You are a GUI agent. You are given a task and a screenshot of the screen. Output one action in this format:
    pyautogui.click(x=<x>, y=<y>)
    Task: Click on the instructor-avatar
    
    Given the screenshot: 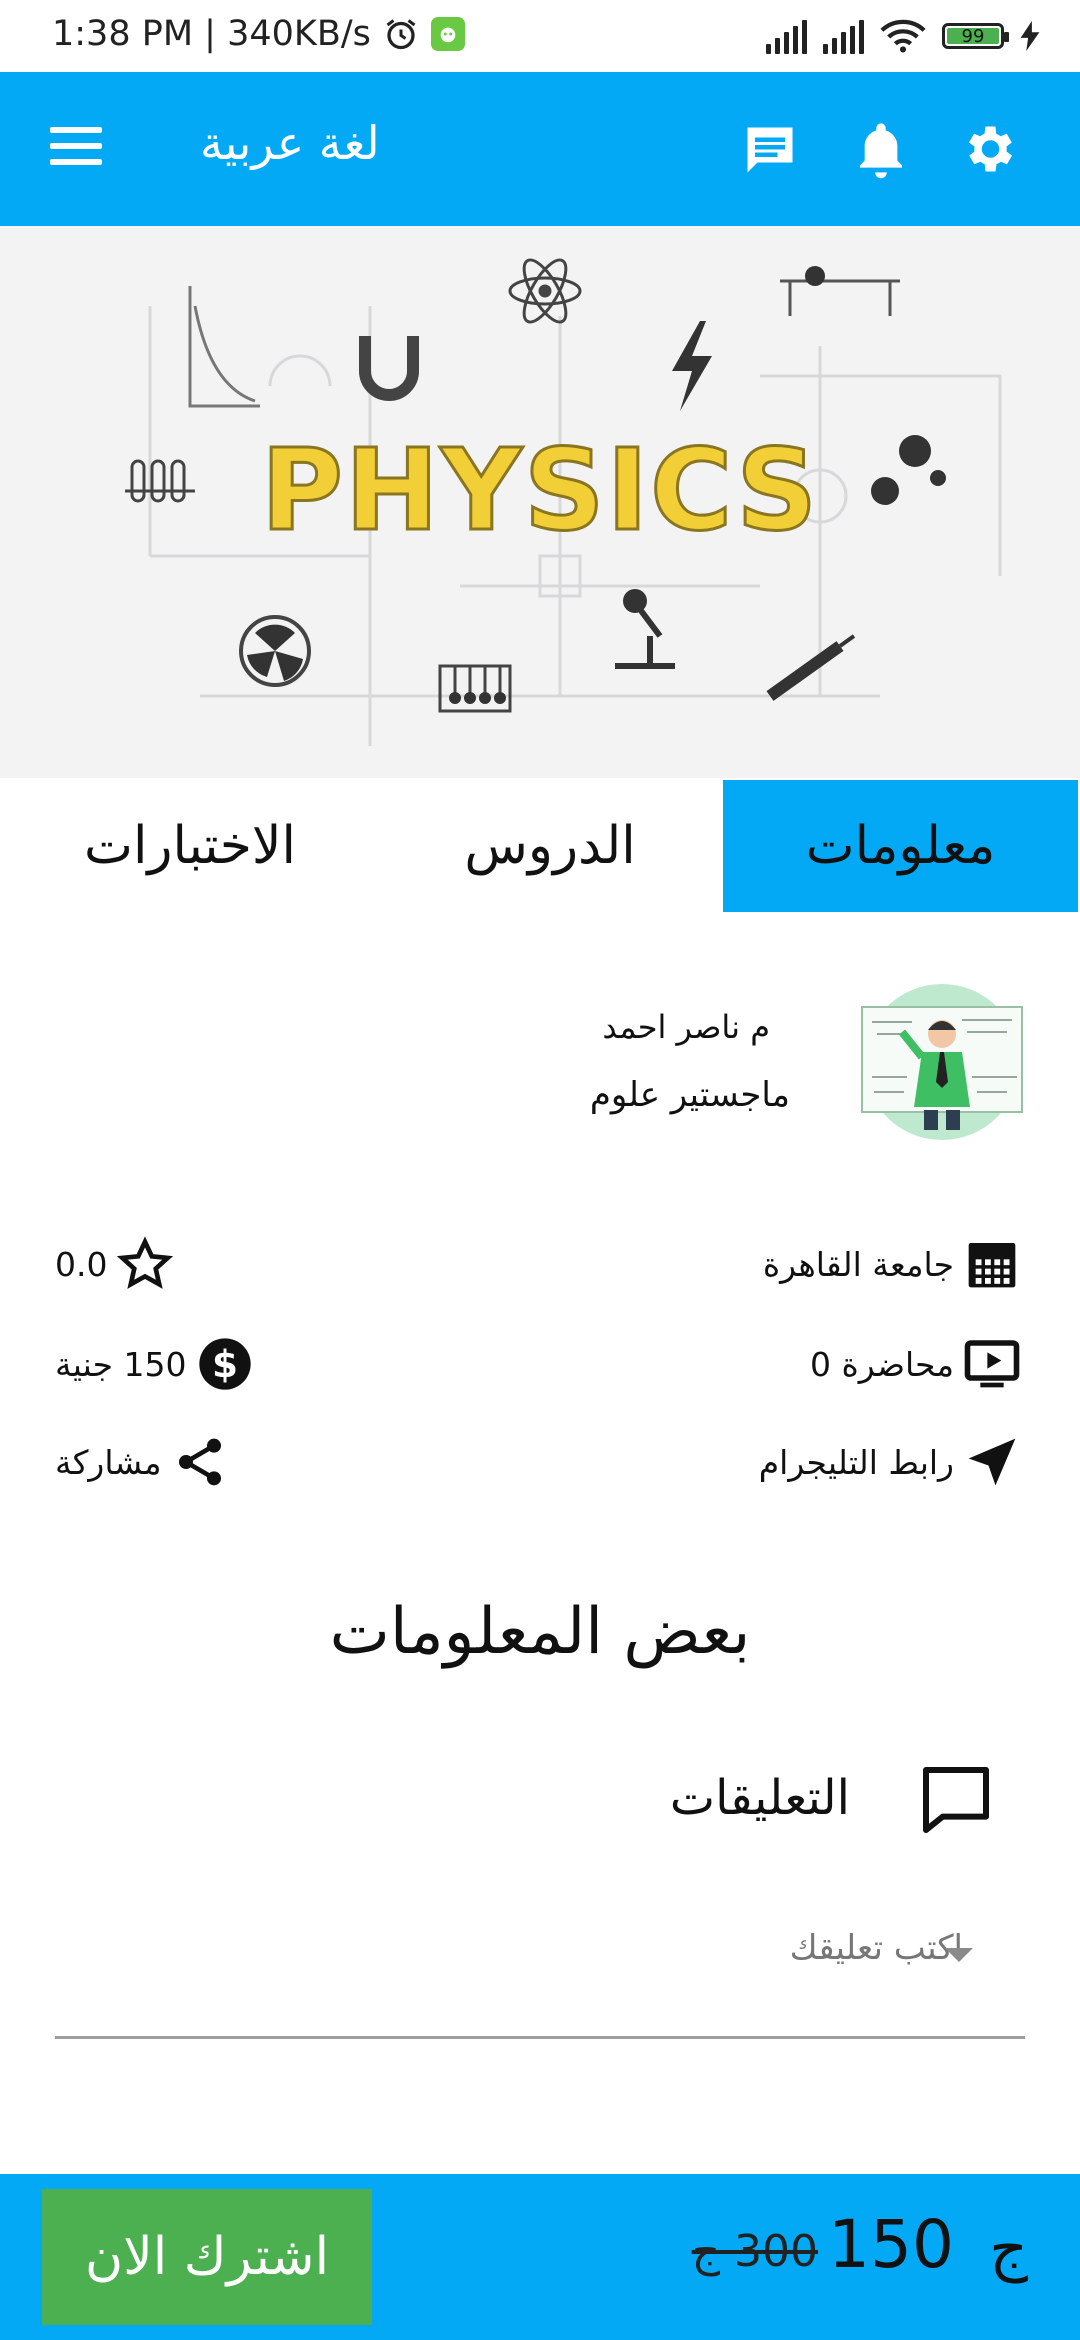 What is the action you would take?
    pyautogui.click(x=942, y=1062)
    